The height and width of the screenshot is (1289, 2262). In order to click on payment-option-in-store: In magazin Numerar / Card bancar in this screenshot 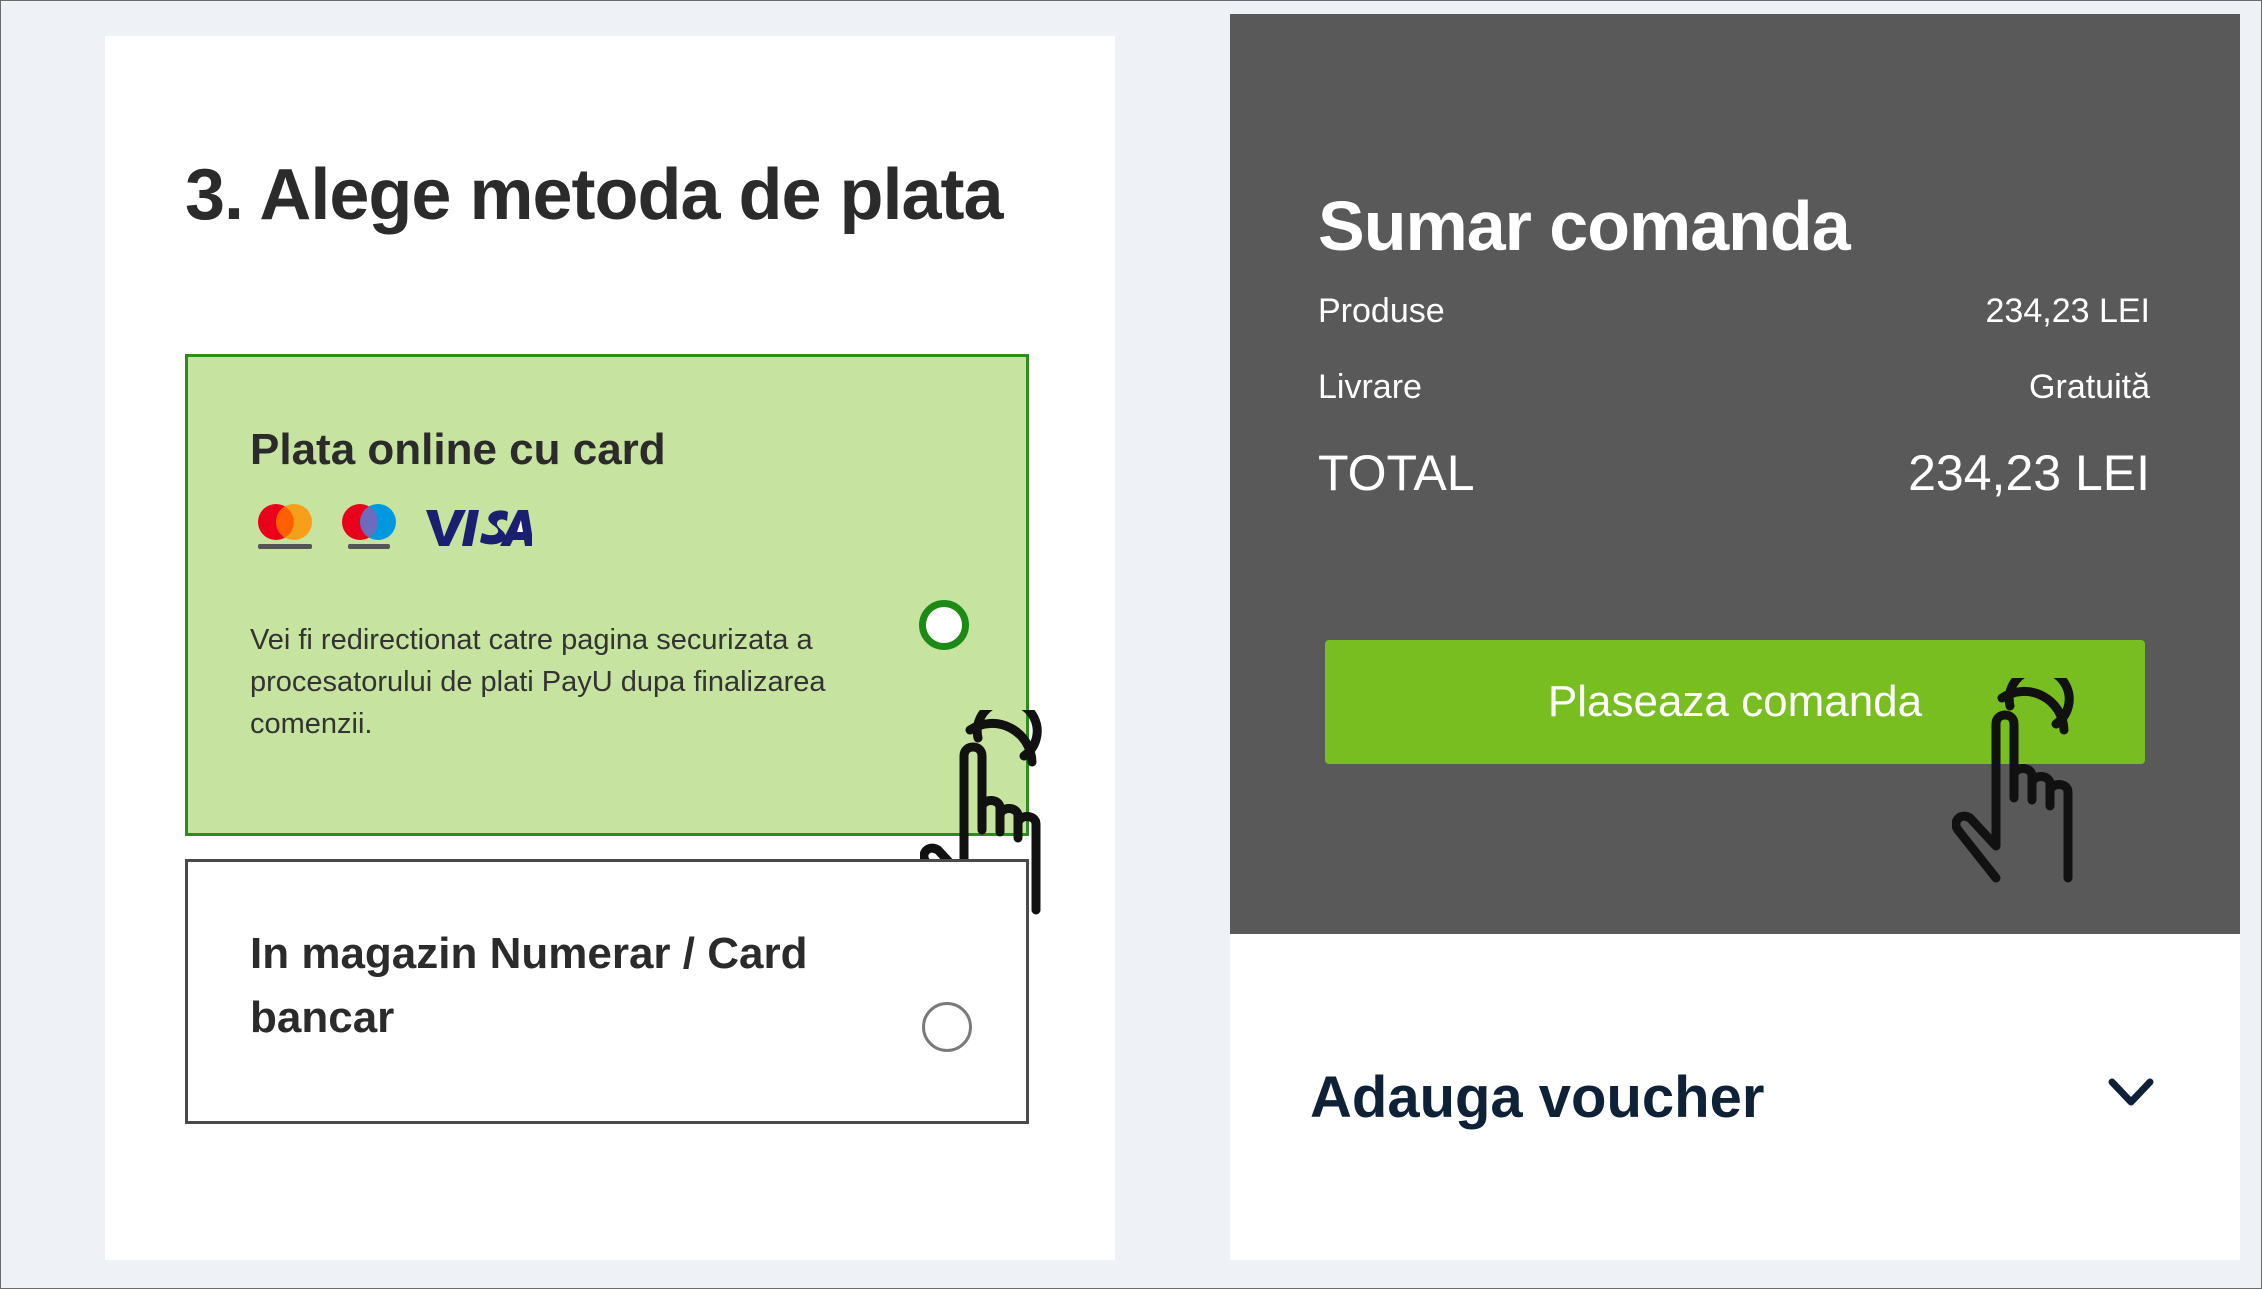, I will do `click(607, 991)`.